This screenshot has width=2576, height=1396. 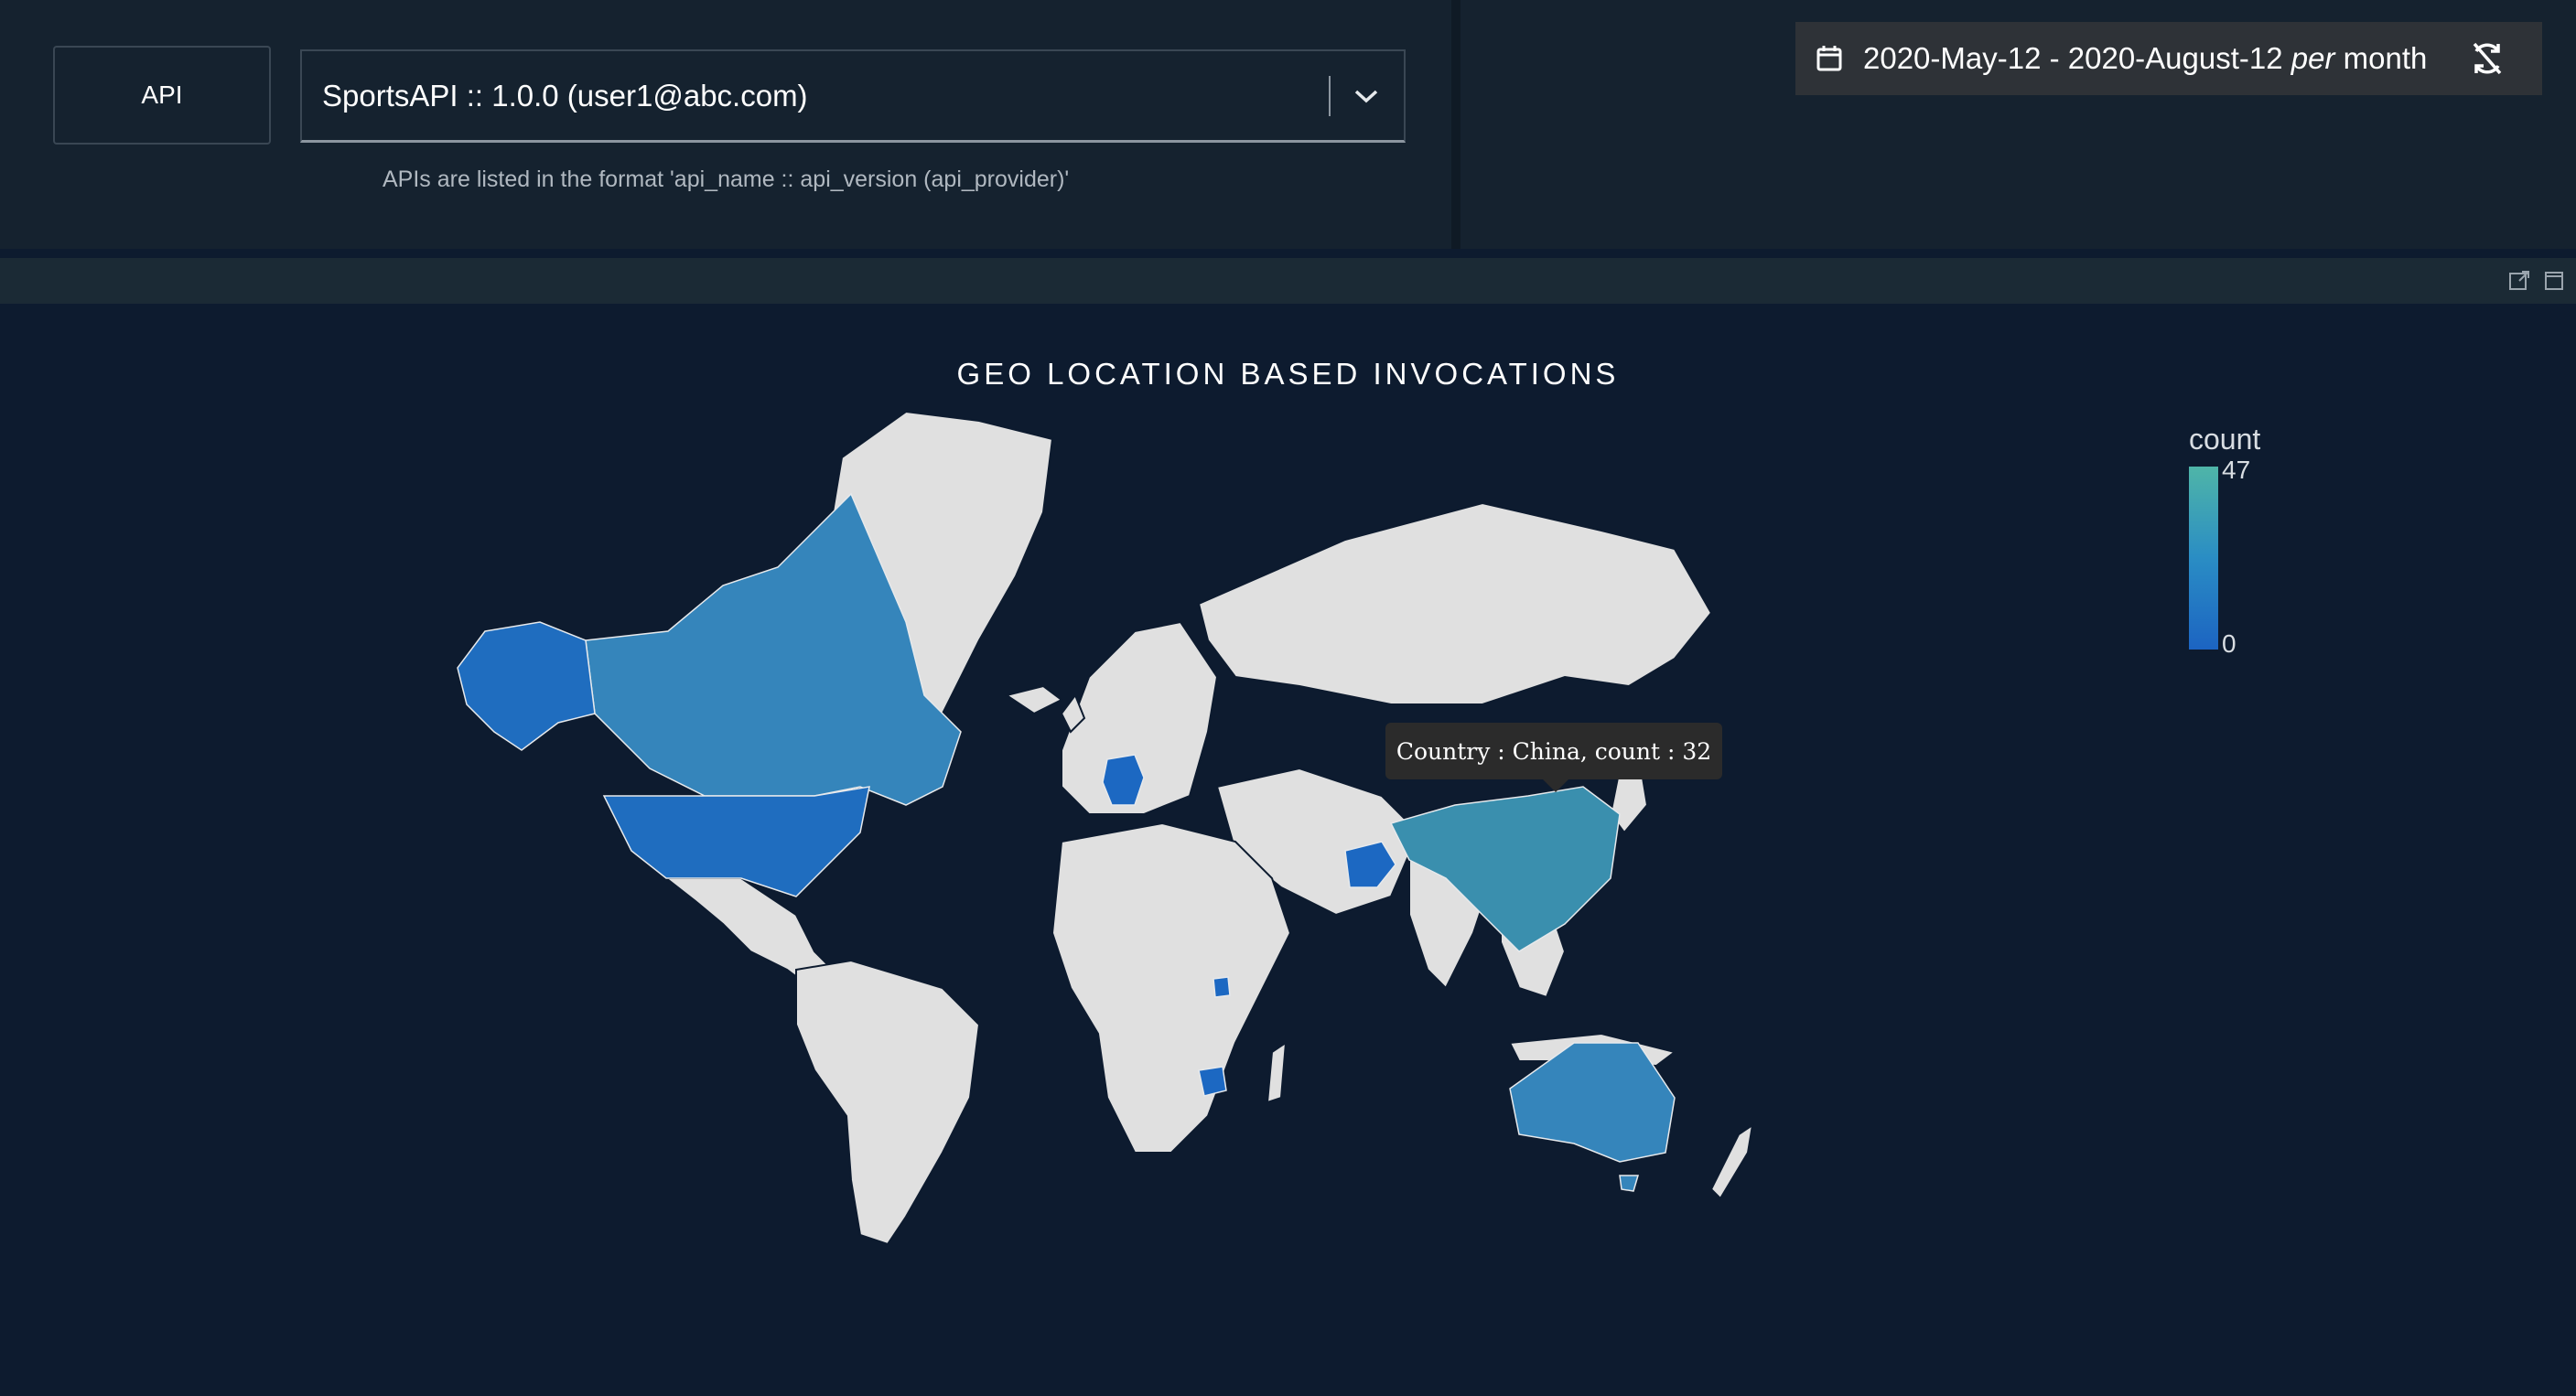 What do you see at coordinates (1555, 785) in the screenshot?
I see `tooltip-arrow` at bounding box center [1555, 785].